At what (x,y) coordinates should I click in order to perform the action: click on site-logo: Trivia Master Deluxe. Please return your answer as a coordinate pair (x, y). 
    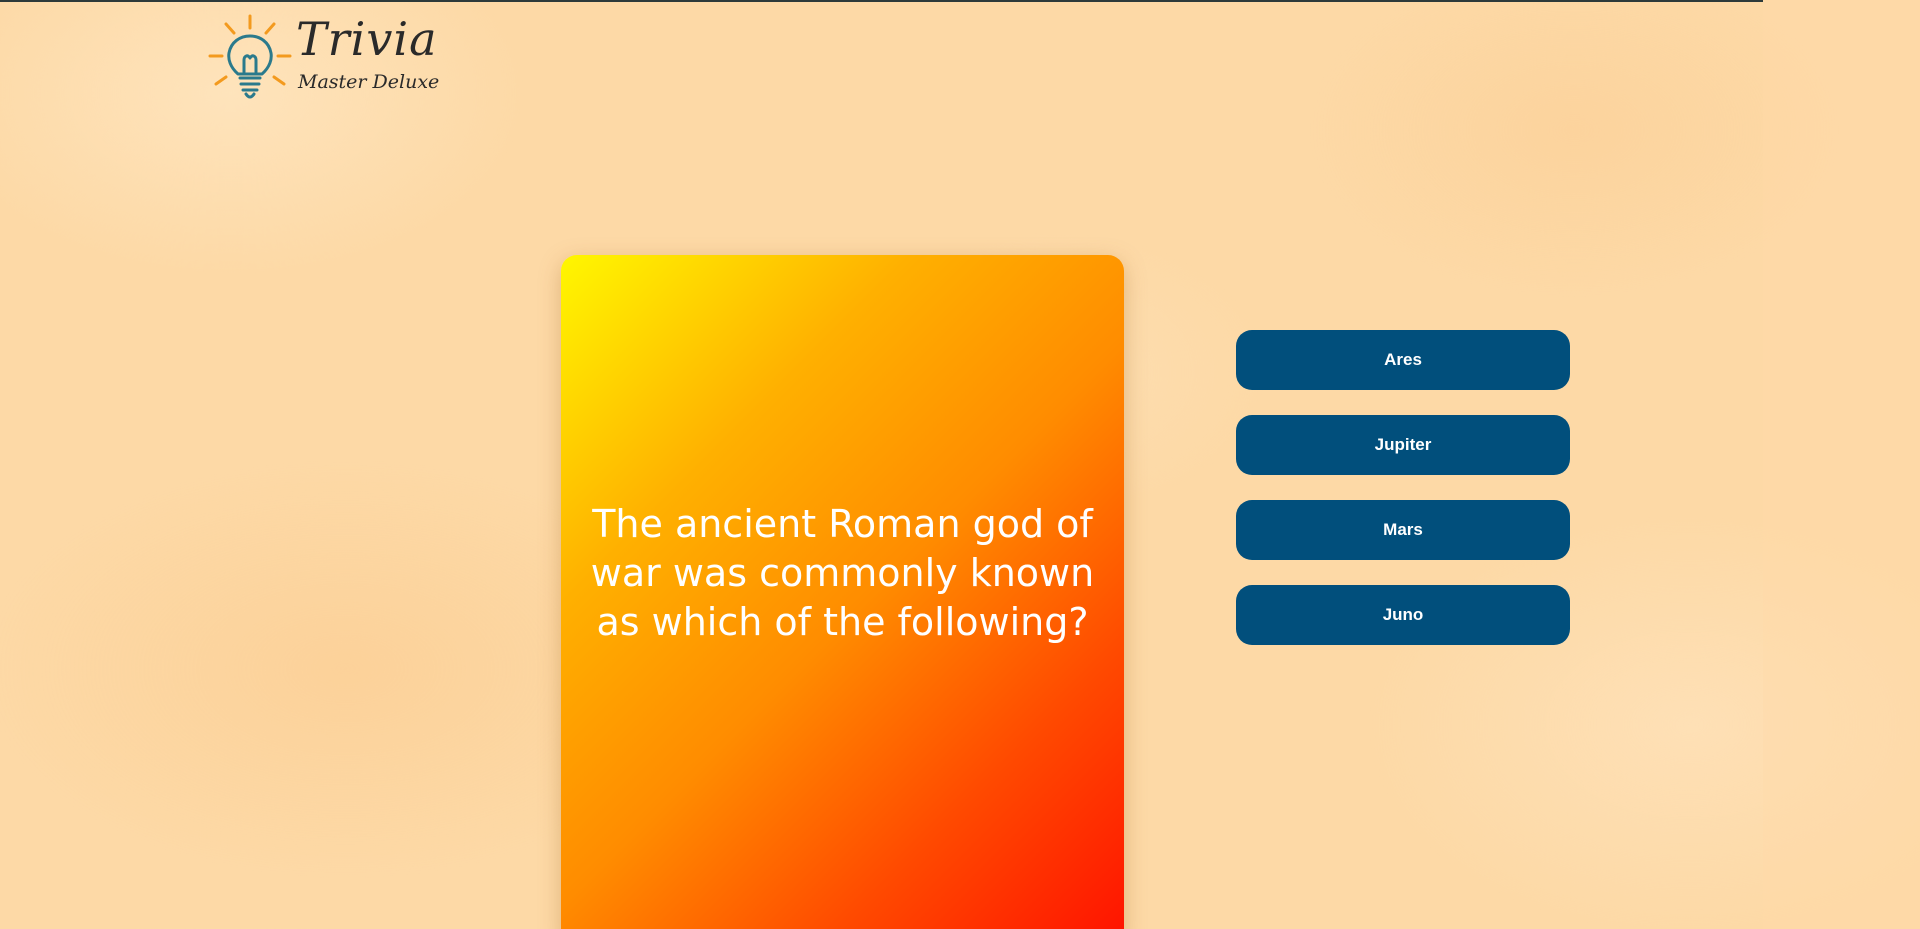
    Looking at the image, I should click on (322, 59).